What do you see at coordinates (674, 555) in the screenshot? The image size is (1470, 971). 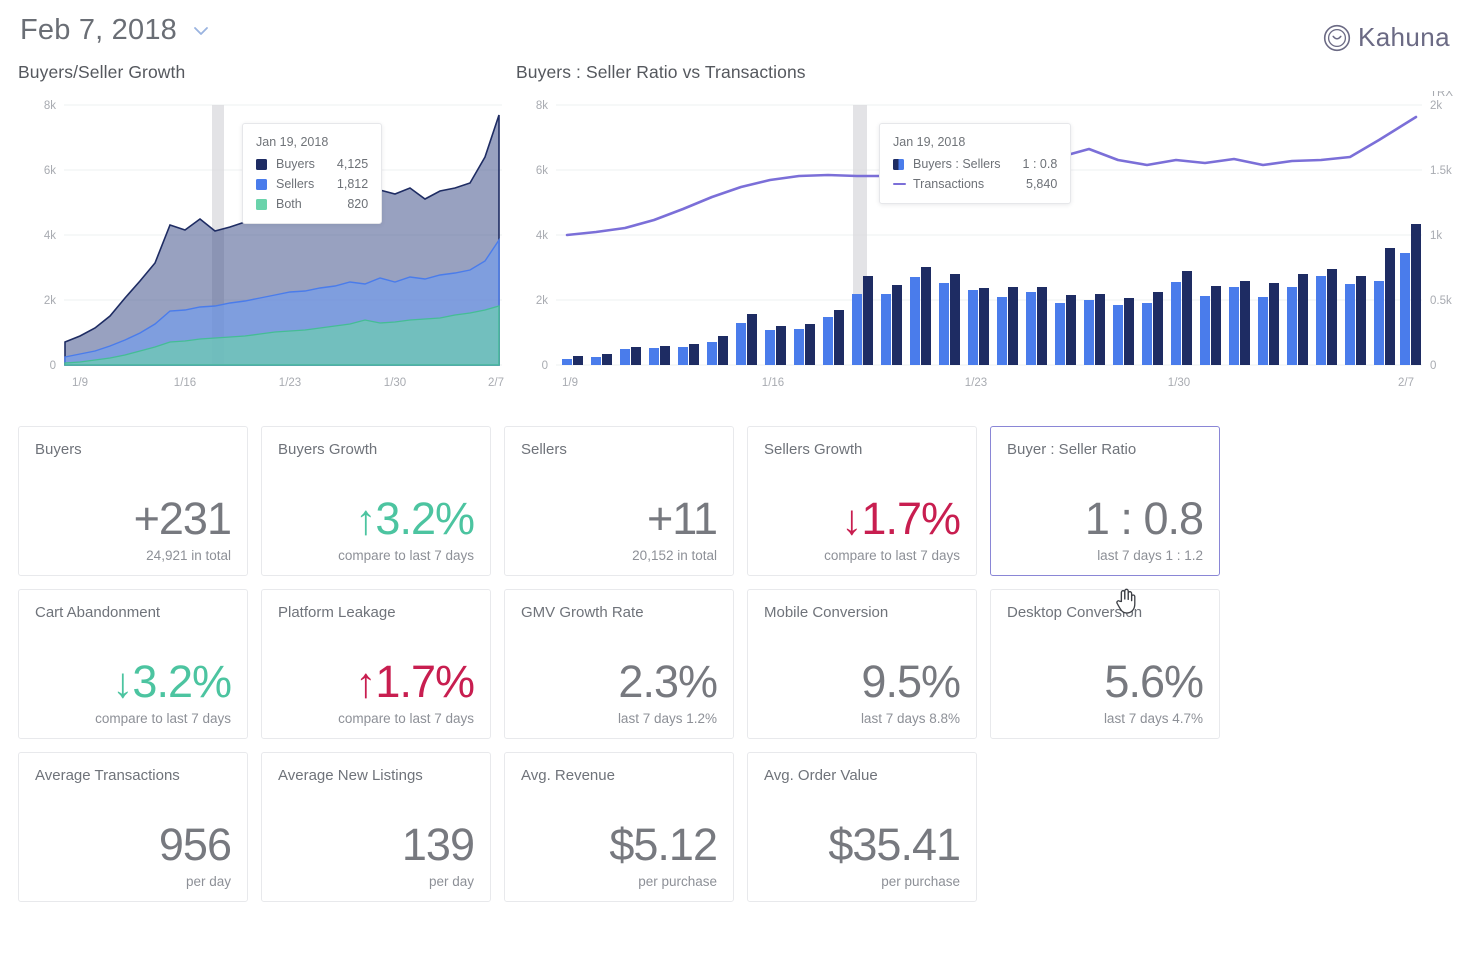 I see `kpi-card-subtitle: 20,152 in total` at bounding box center [674, 555].